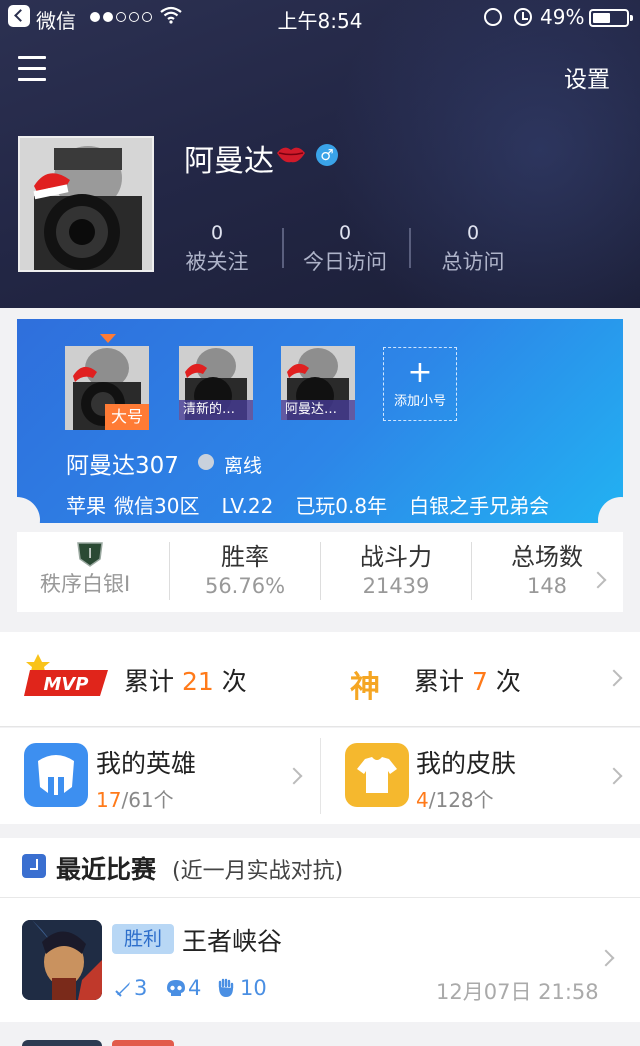  I want to click on settings-button: 设置, so click(587, 77).